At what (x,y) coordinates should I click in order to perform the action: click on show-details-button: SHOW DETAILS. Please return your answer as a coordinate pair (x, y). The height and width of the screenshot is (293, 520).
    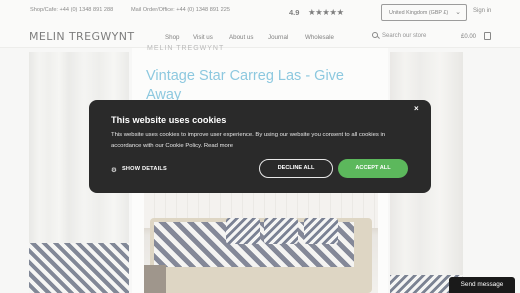
    Looking at the image, I should click on (144, 169).